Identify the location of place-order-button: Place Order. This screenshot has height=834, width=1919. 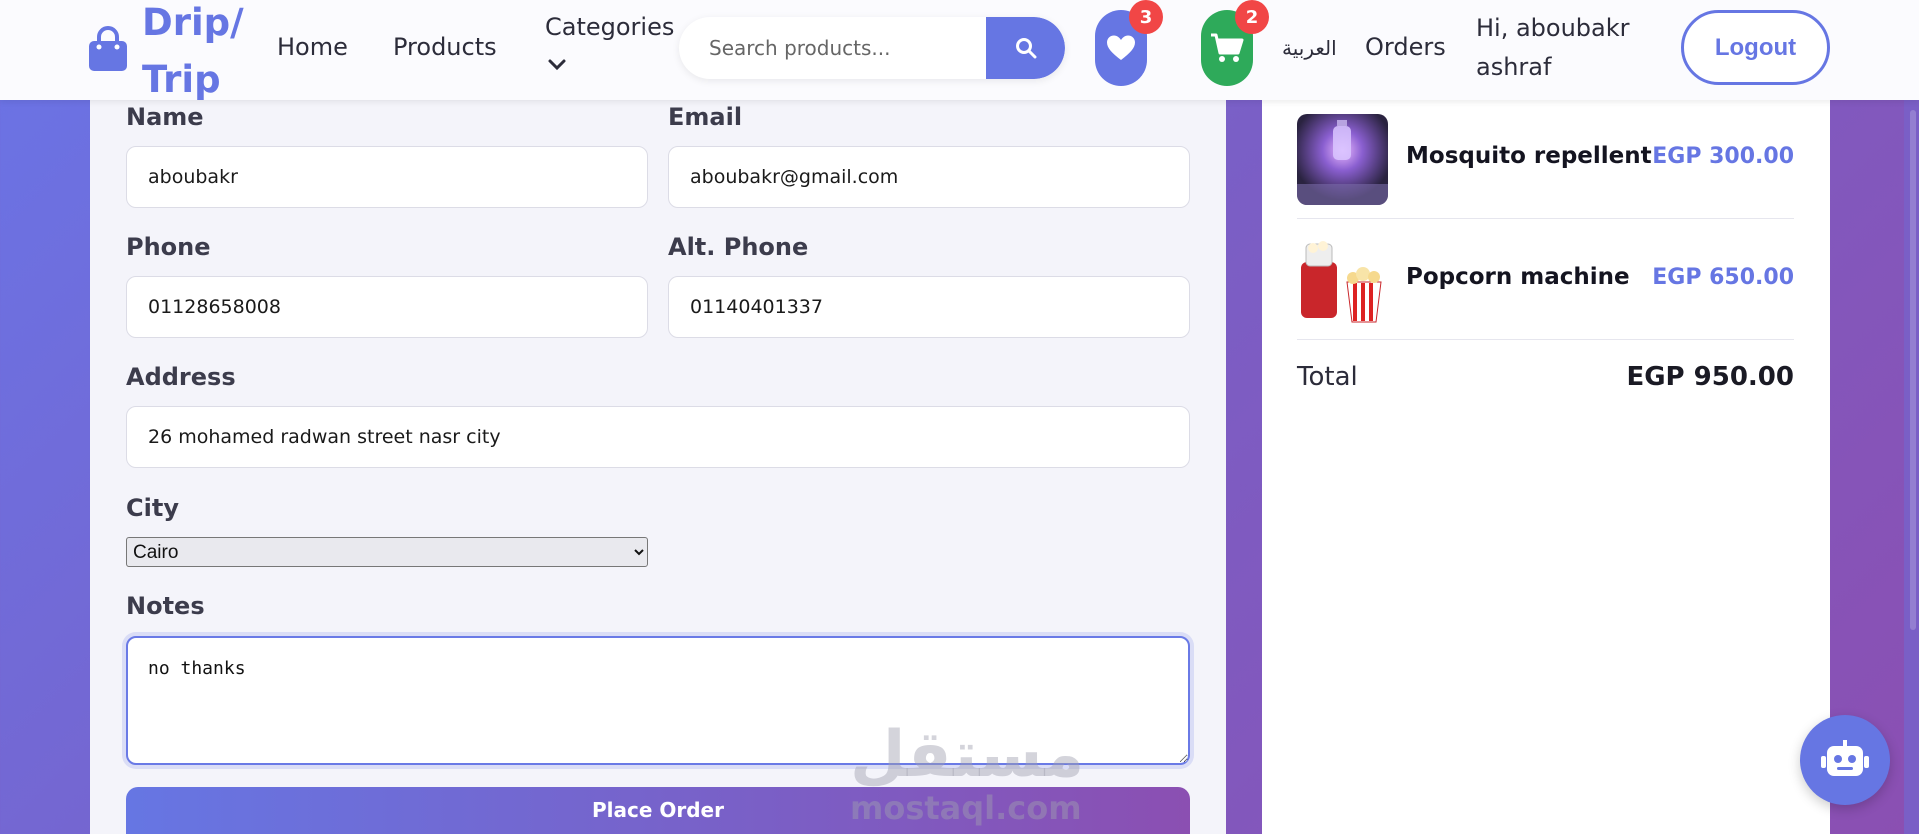
(658, 810).